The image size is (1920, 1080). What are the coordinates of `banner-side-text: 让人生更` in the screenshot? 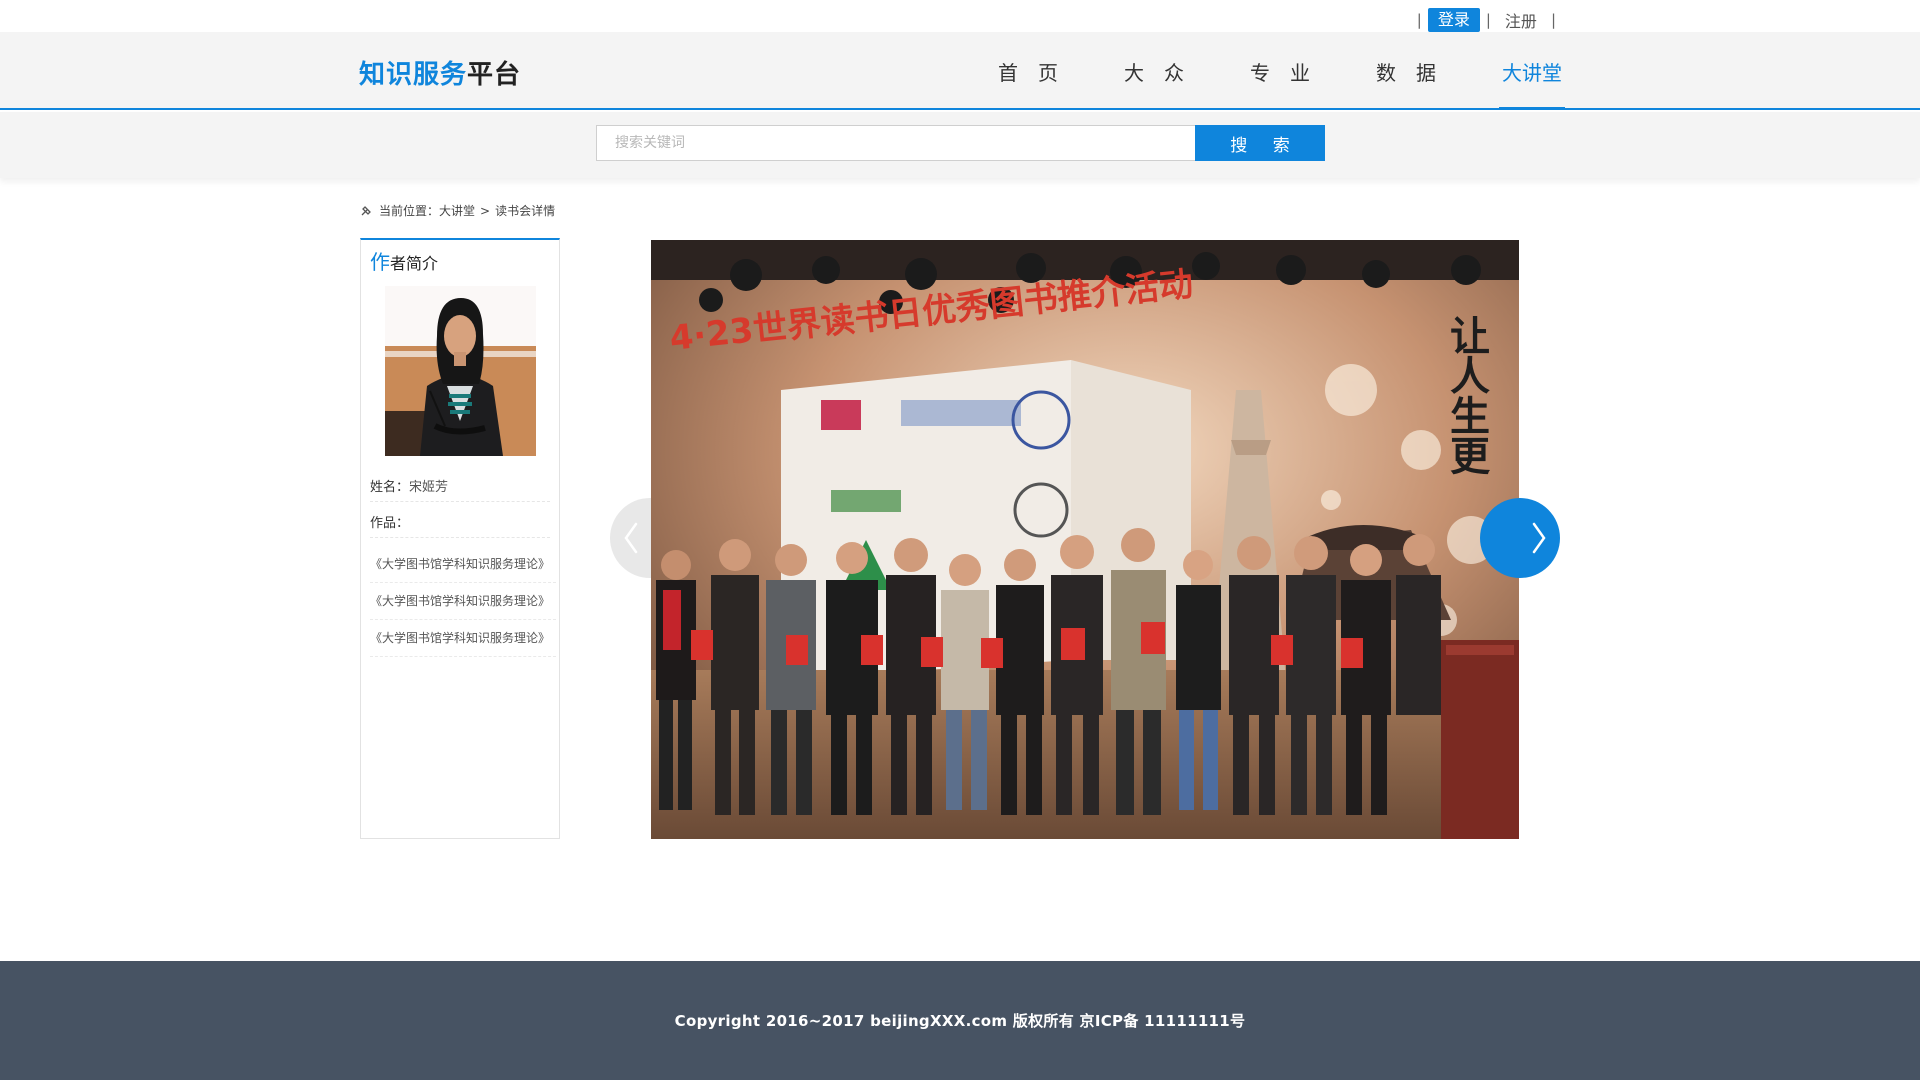 It's located at (1466, 395).